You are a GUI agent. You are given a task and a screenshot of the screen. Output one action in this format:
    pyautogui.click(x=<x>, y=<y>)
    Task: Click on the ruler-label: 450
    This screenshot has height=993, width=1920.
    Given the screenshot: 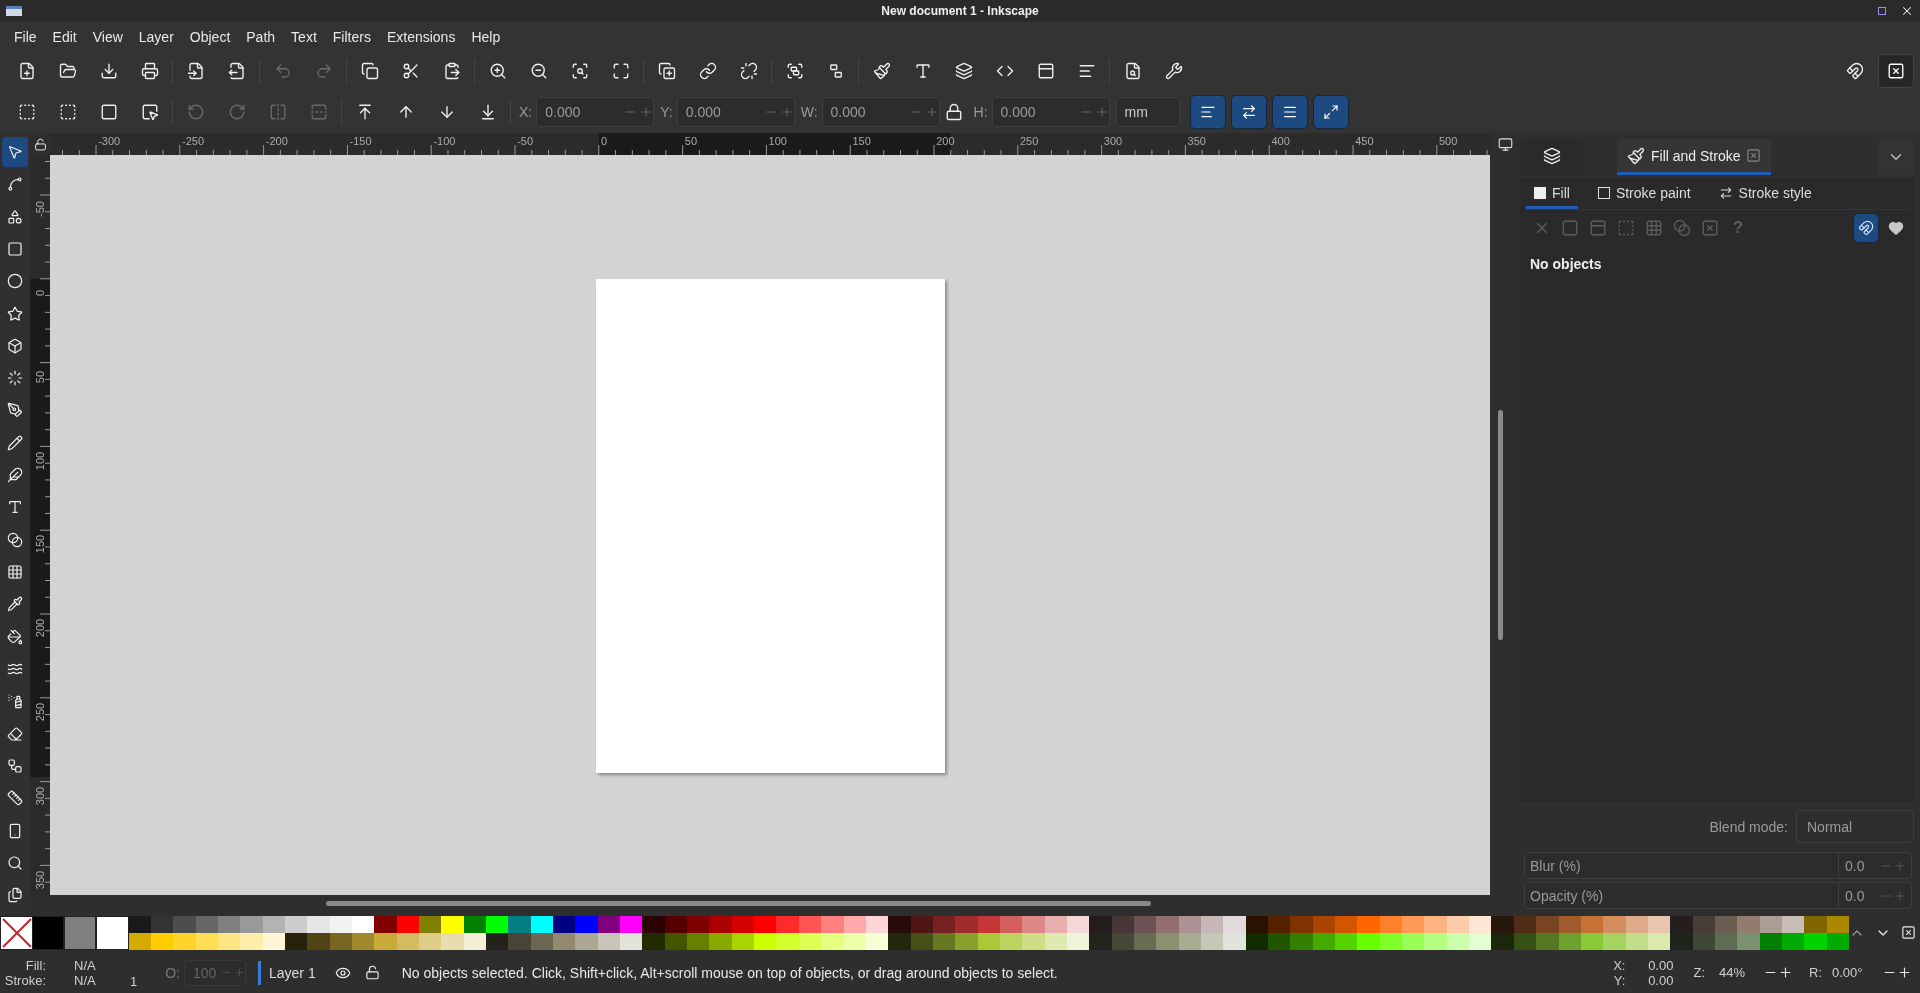 What is the action you would take?
    pyautogui.click(x=1364, y=141)
    